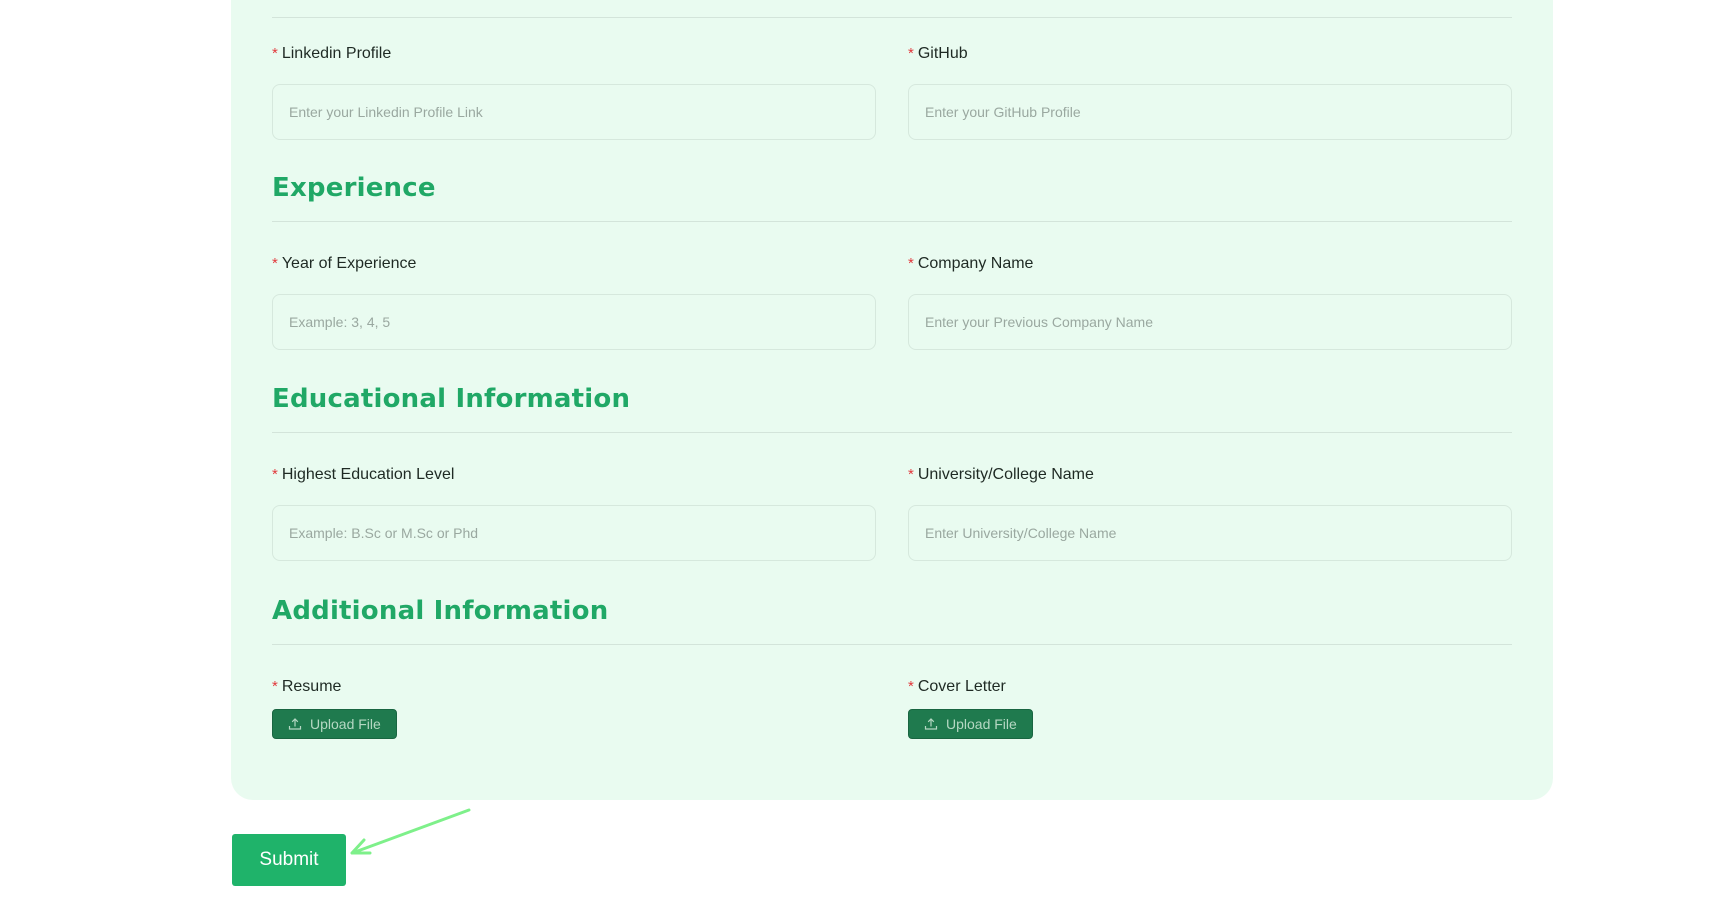 The height and width of the screenshot is (899, 1727). I want to click on university-name-input, so click(1210, 533).